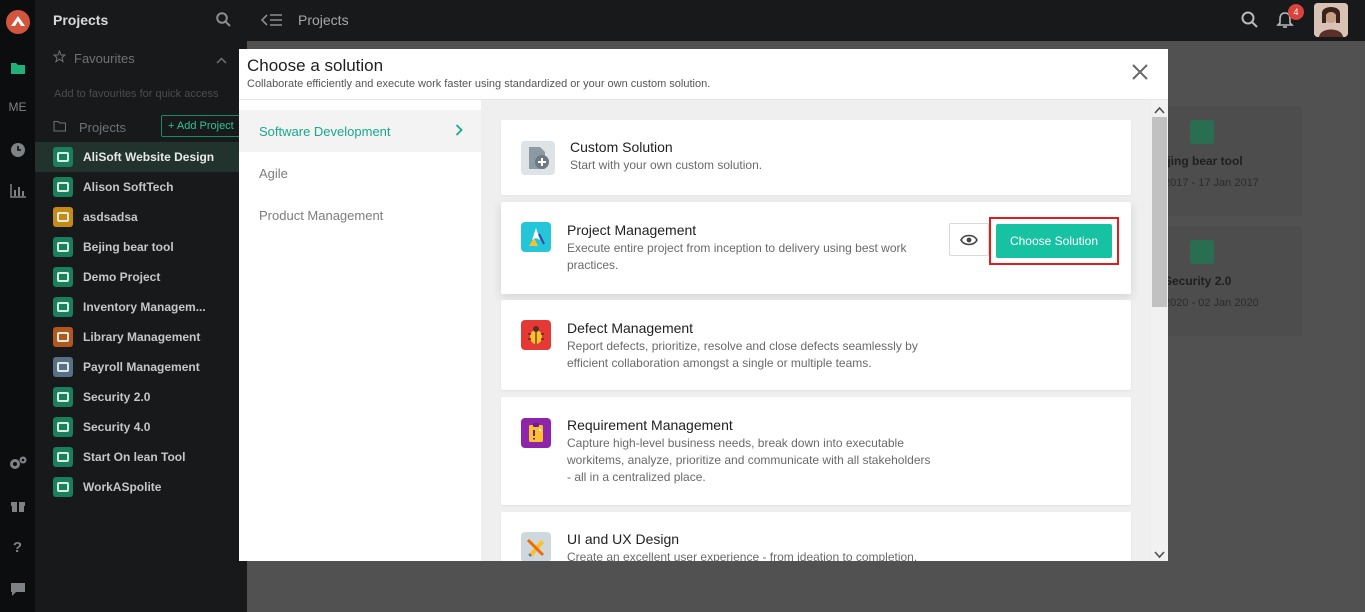 The image size is (1365, 612). I want to click on sidebar-header: Projects, so click(141, 20).